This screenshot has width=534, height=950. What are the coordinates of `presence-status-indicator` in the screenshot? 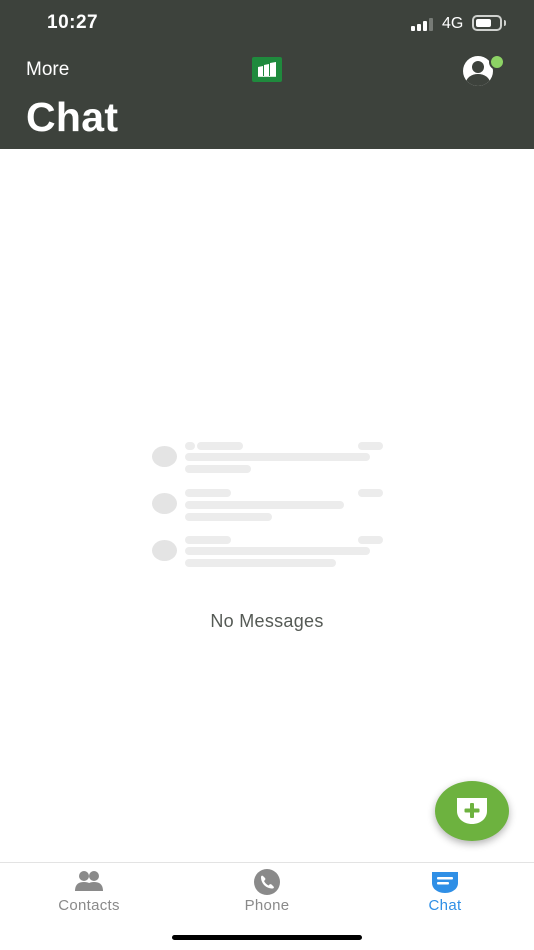 It's located at (497, 62).